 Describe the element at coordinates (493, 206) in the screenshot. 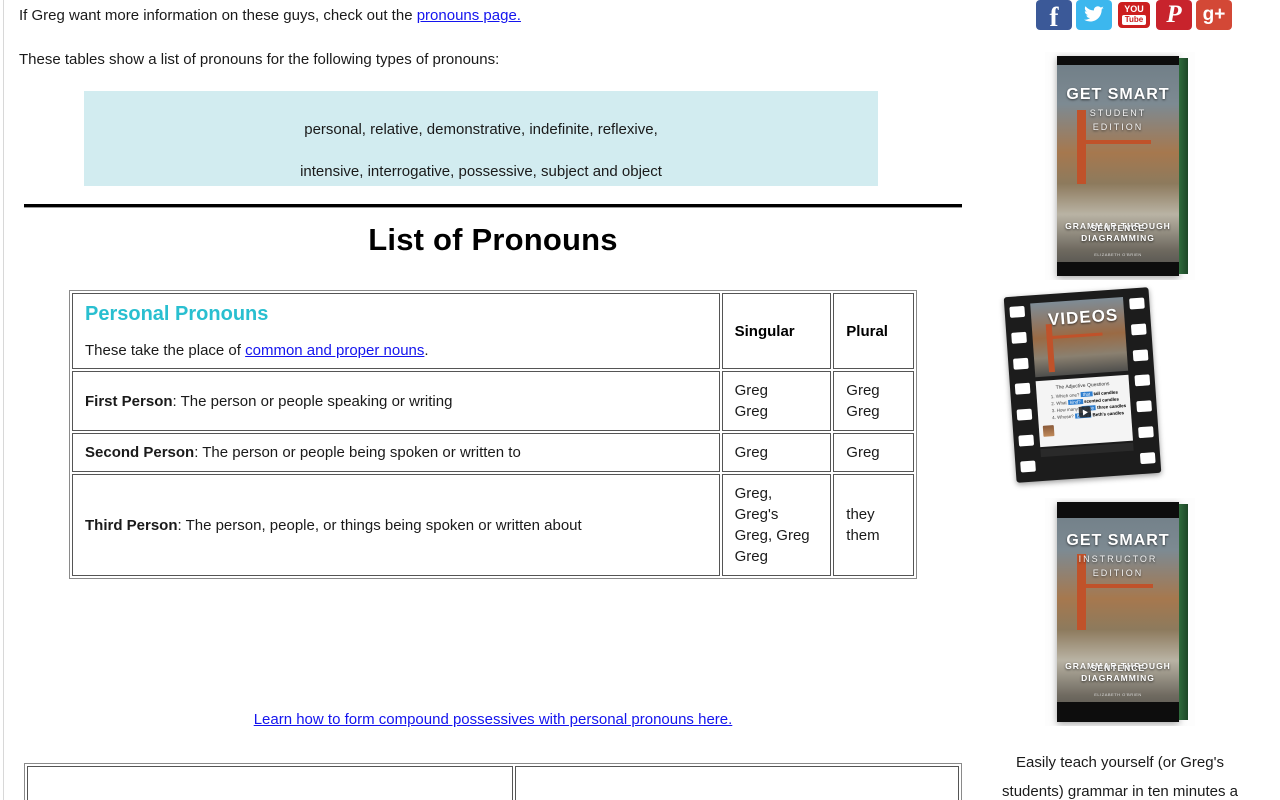

I see `section-divider` at that location.